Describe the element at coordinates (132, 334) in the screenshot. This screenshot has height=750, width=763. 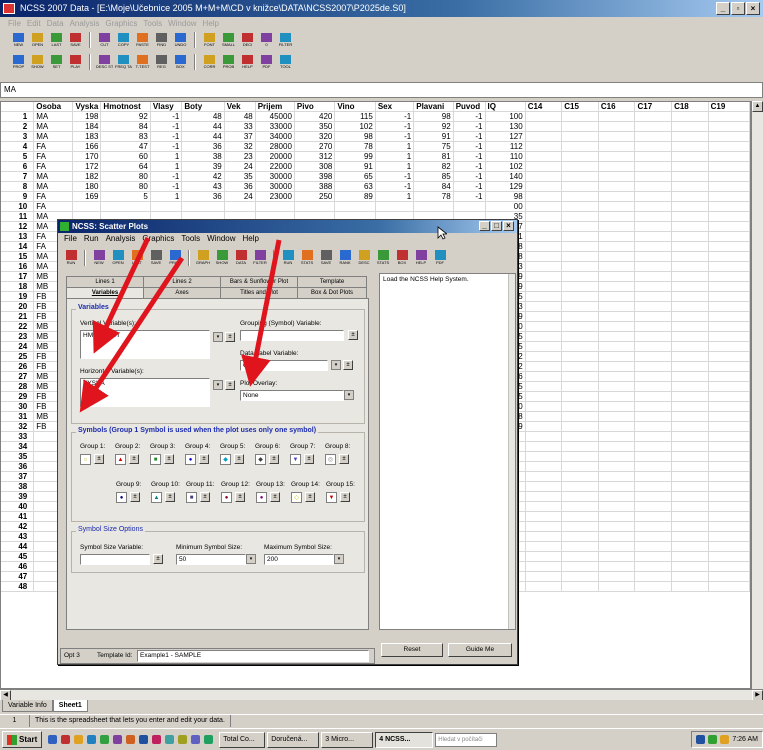
I see `annotation-arrow-horizontal` at that location.